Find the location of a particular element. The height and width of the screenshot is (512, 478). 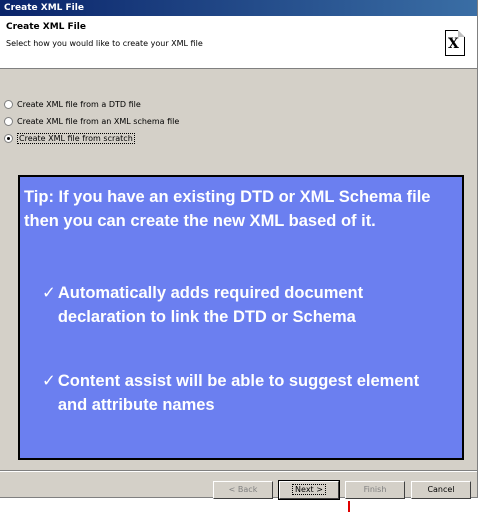

option-dtd-label: Create XML file from a DTD file is located at coordinates (79, 104).